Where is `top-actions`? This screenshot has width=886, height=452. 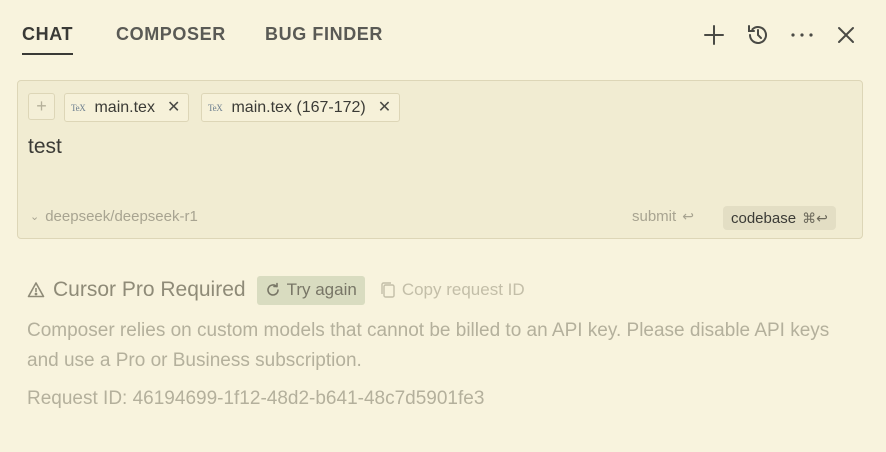
top-actions is located at coordinates (780, 35).